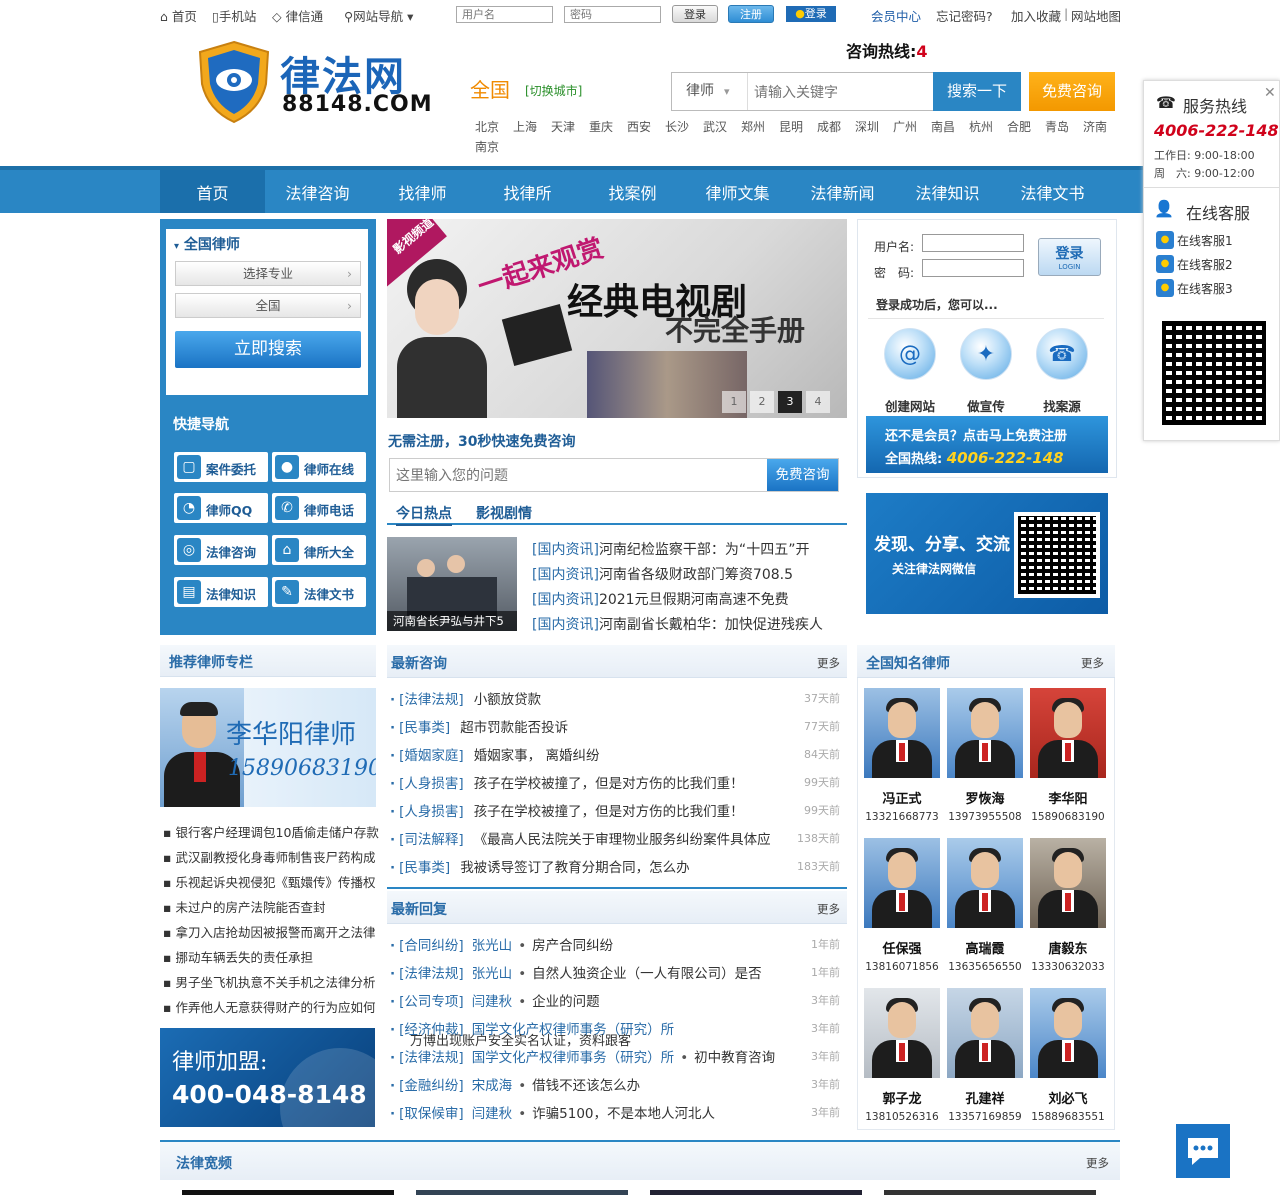 Image resolution: width=1280 pixels, height=1195 pixels. I want to click on reply-item: · [金融纠纷] 宋成海 • 借钱不还该怎么办 3年前, so click(616, 1085).